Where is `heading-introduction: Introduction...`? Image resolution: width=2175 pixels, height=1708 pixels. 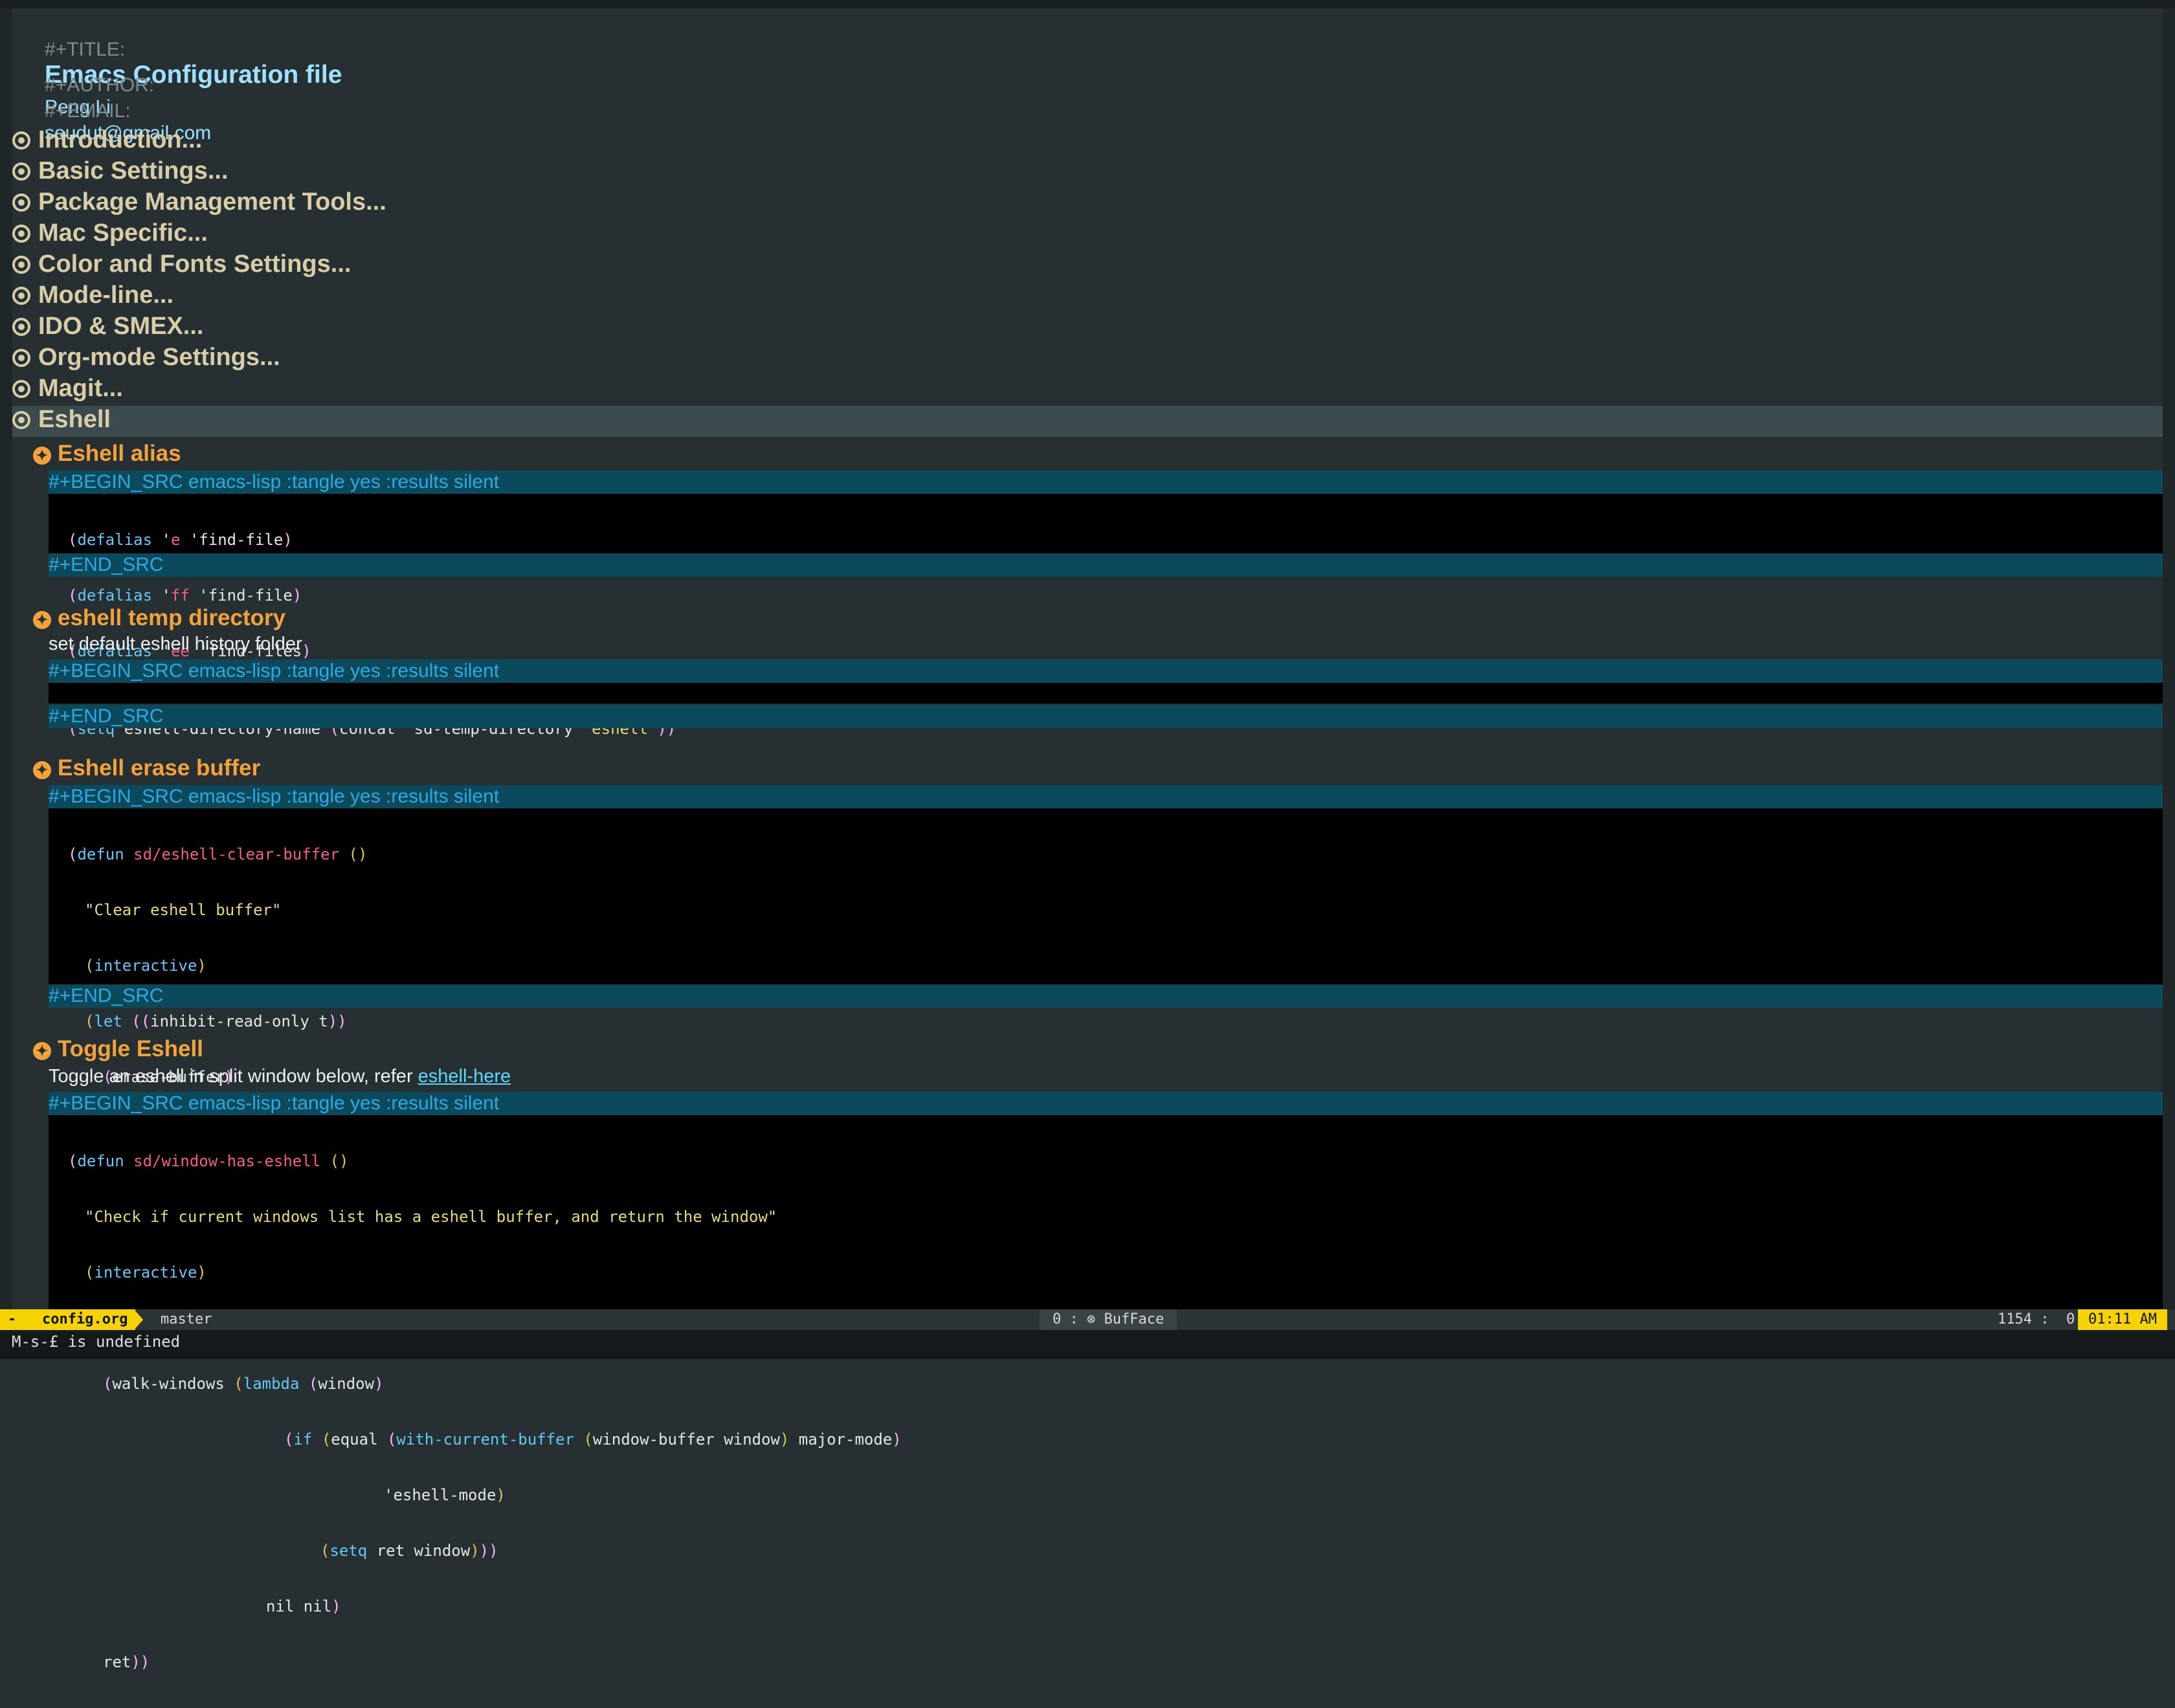 heading-introduction: Introduction... is located at coordinates (107, 142).